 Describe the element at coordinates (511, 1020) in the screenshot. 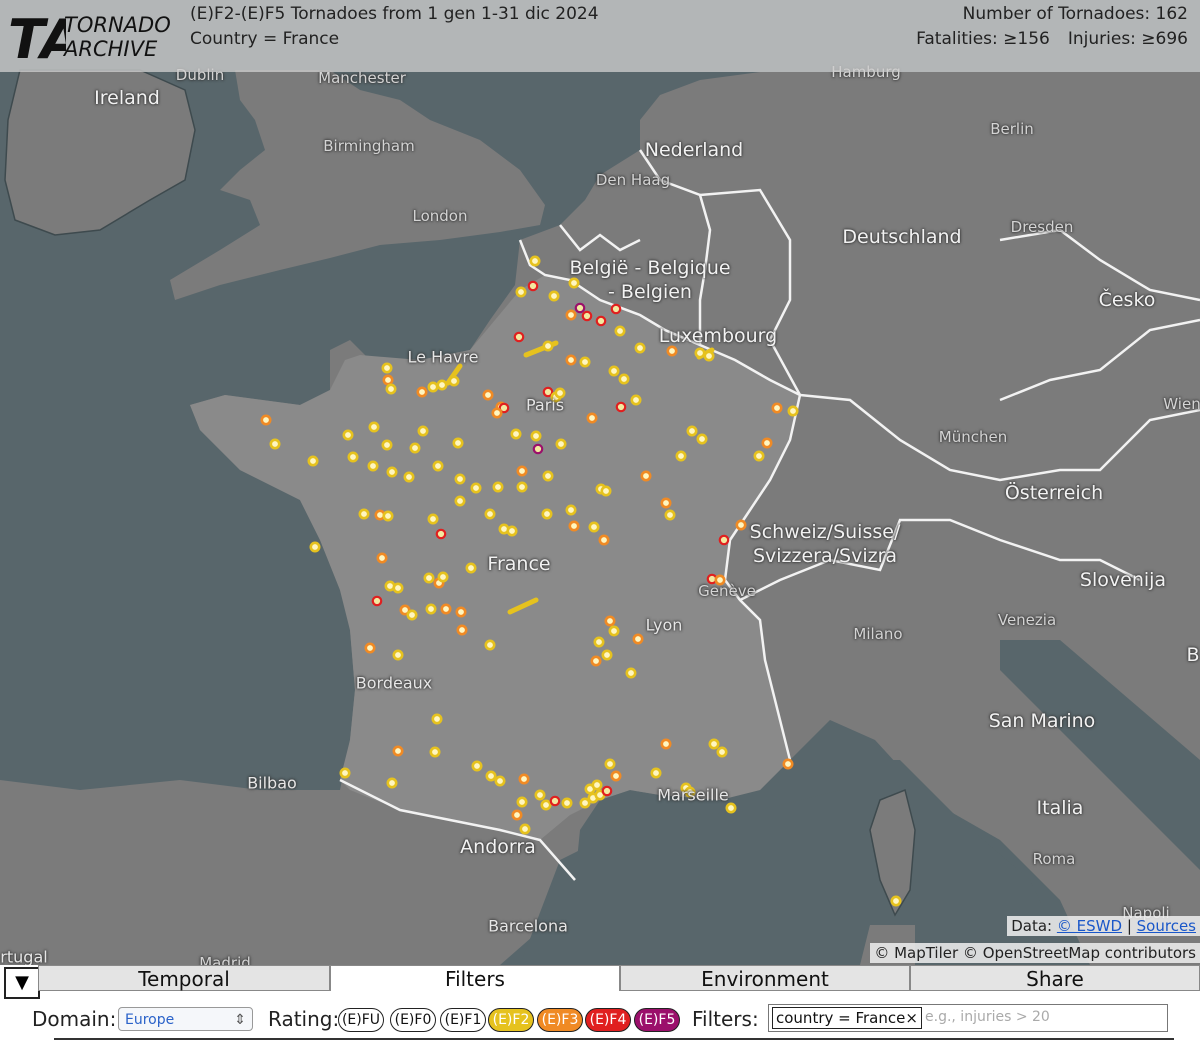

I see `rating-pill-ef2: (E)F2` at that location.